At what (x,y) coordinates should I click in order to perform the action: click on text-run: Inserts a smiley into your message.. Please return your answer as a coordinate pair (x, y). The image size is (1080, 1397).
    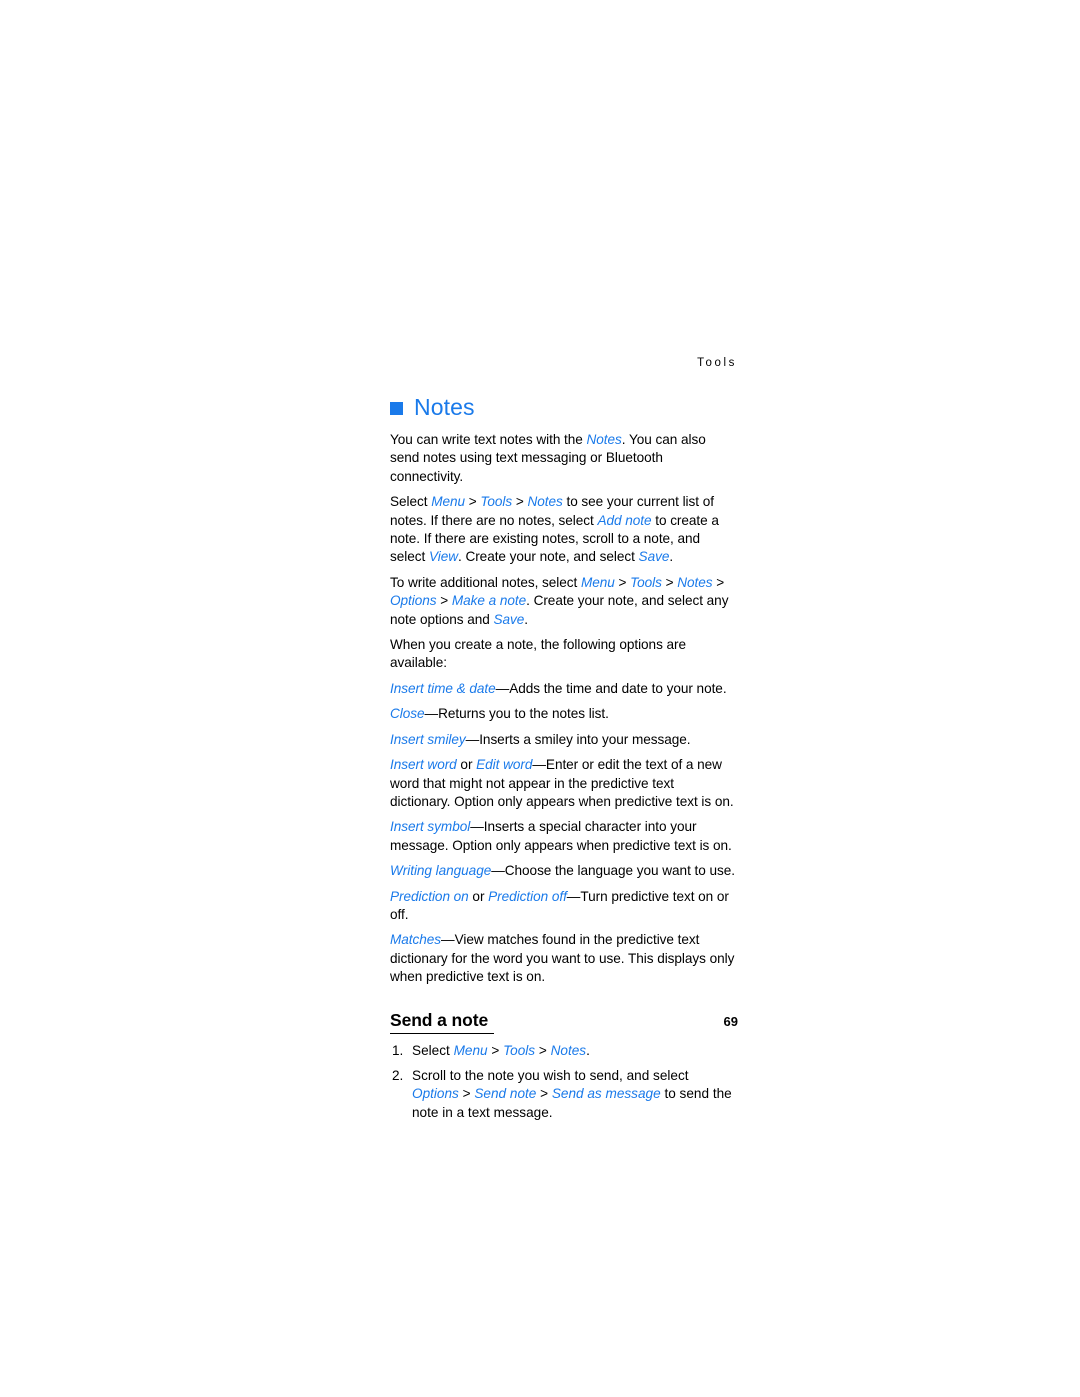
    Looking at the image, I should click on (585, 739).